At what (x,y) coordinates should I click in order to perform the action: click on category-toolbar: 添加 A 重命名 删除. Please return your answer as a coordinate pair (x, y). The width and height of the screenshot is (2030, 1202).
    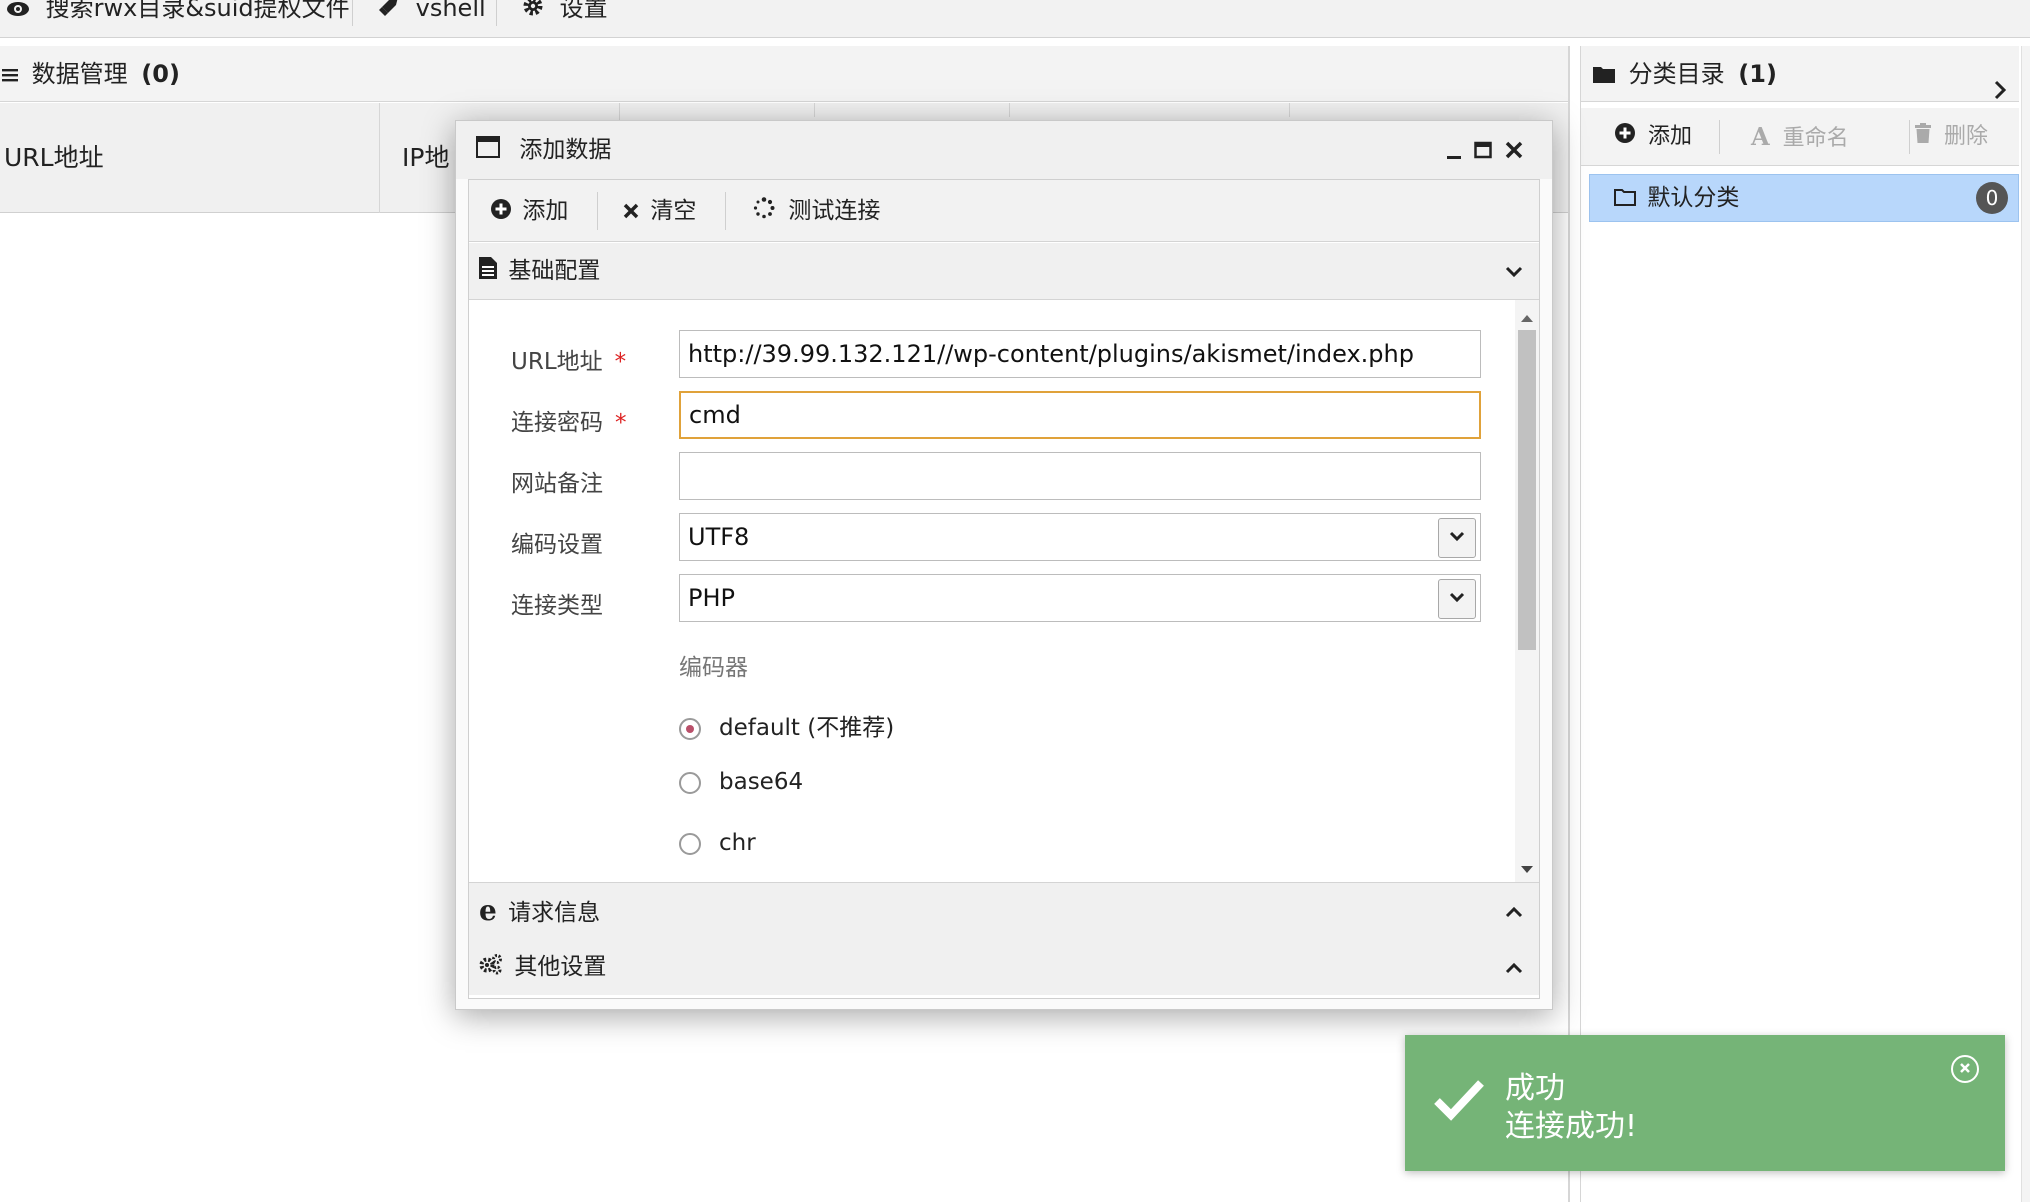
    Looking at the image, I should click on (1800, 137).